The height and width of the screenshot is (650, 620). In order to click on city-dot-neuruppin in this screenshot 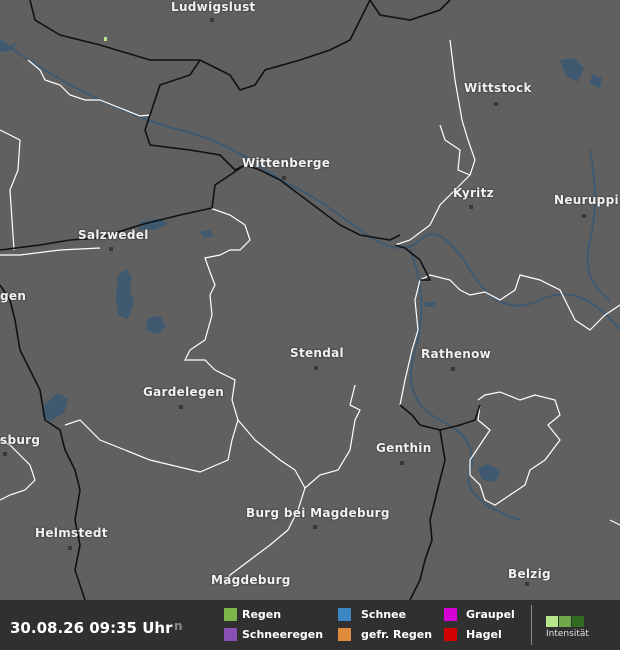, I will do `click(584, 216)`.